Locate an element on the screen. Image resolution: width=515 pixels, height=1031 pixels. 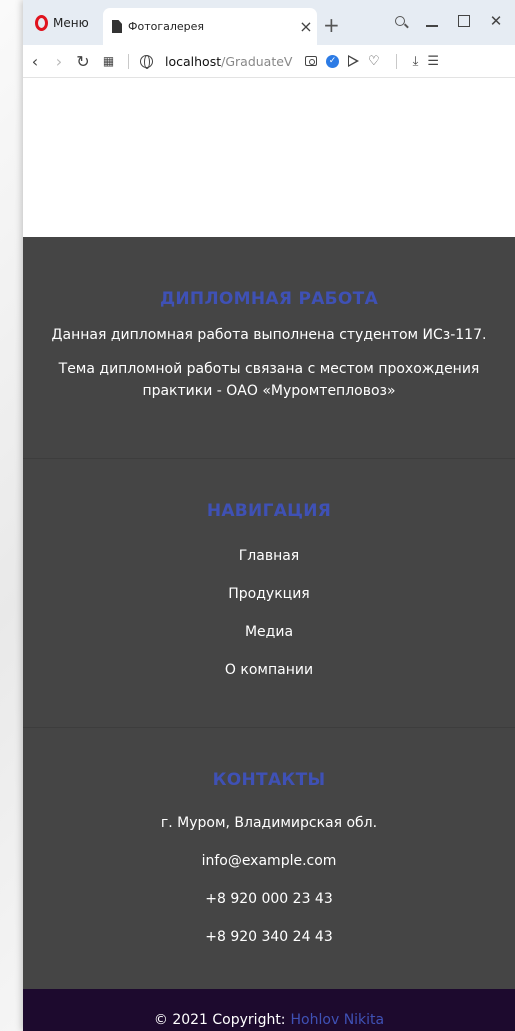
forward-button: › is located at coordinates (59, 61).